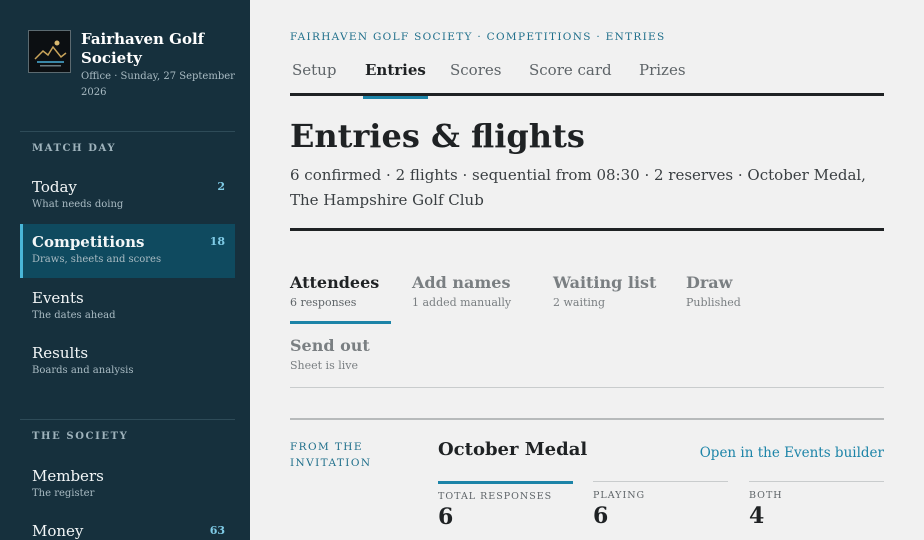 This screenshot has width=924, height=540. I want to click on stat-value: 4, so click(757, 516).